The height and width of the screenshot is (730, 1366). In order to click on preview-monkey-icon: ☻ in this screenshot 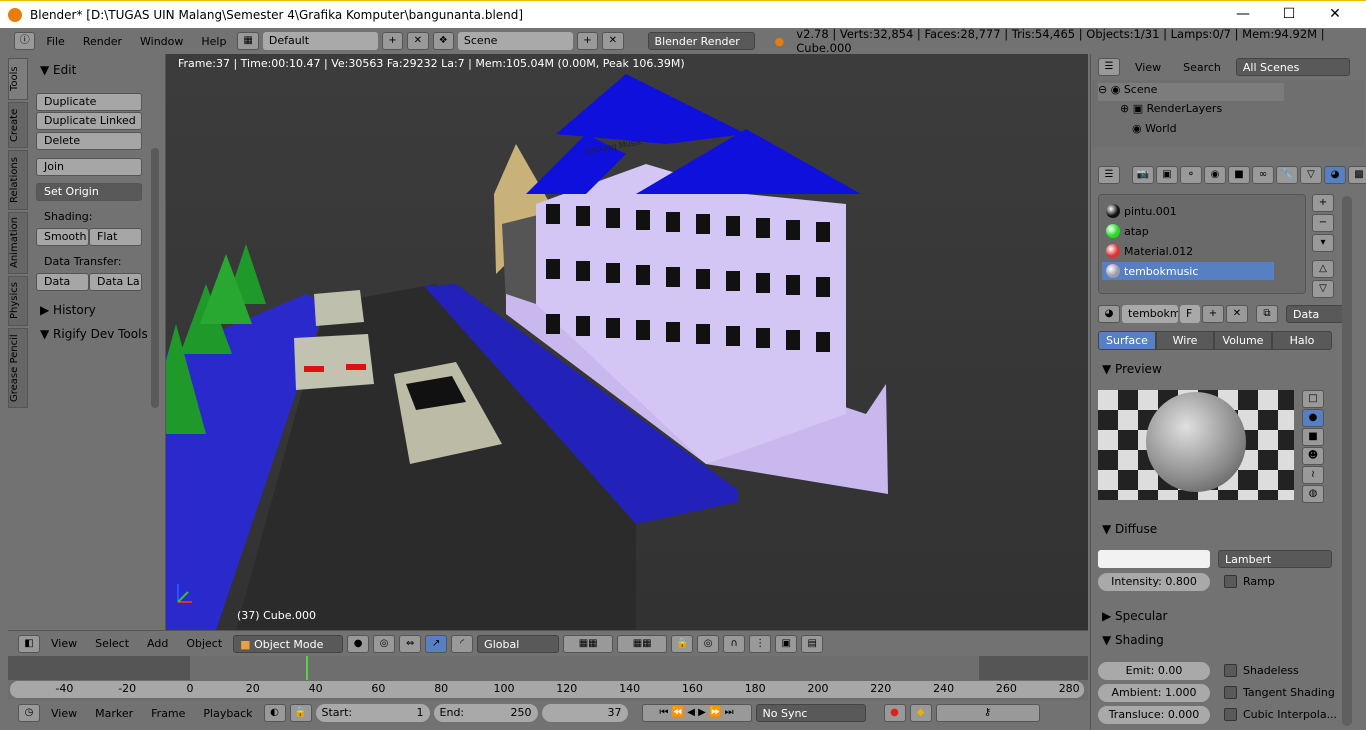, I will do `click(1313, 456)`.